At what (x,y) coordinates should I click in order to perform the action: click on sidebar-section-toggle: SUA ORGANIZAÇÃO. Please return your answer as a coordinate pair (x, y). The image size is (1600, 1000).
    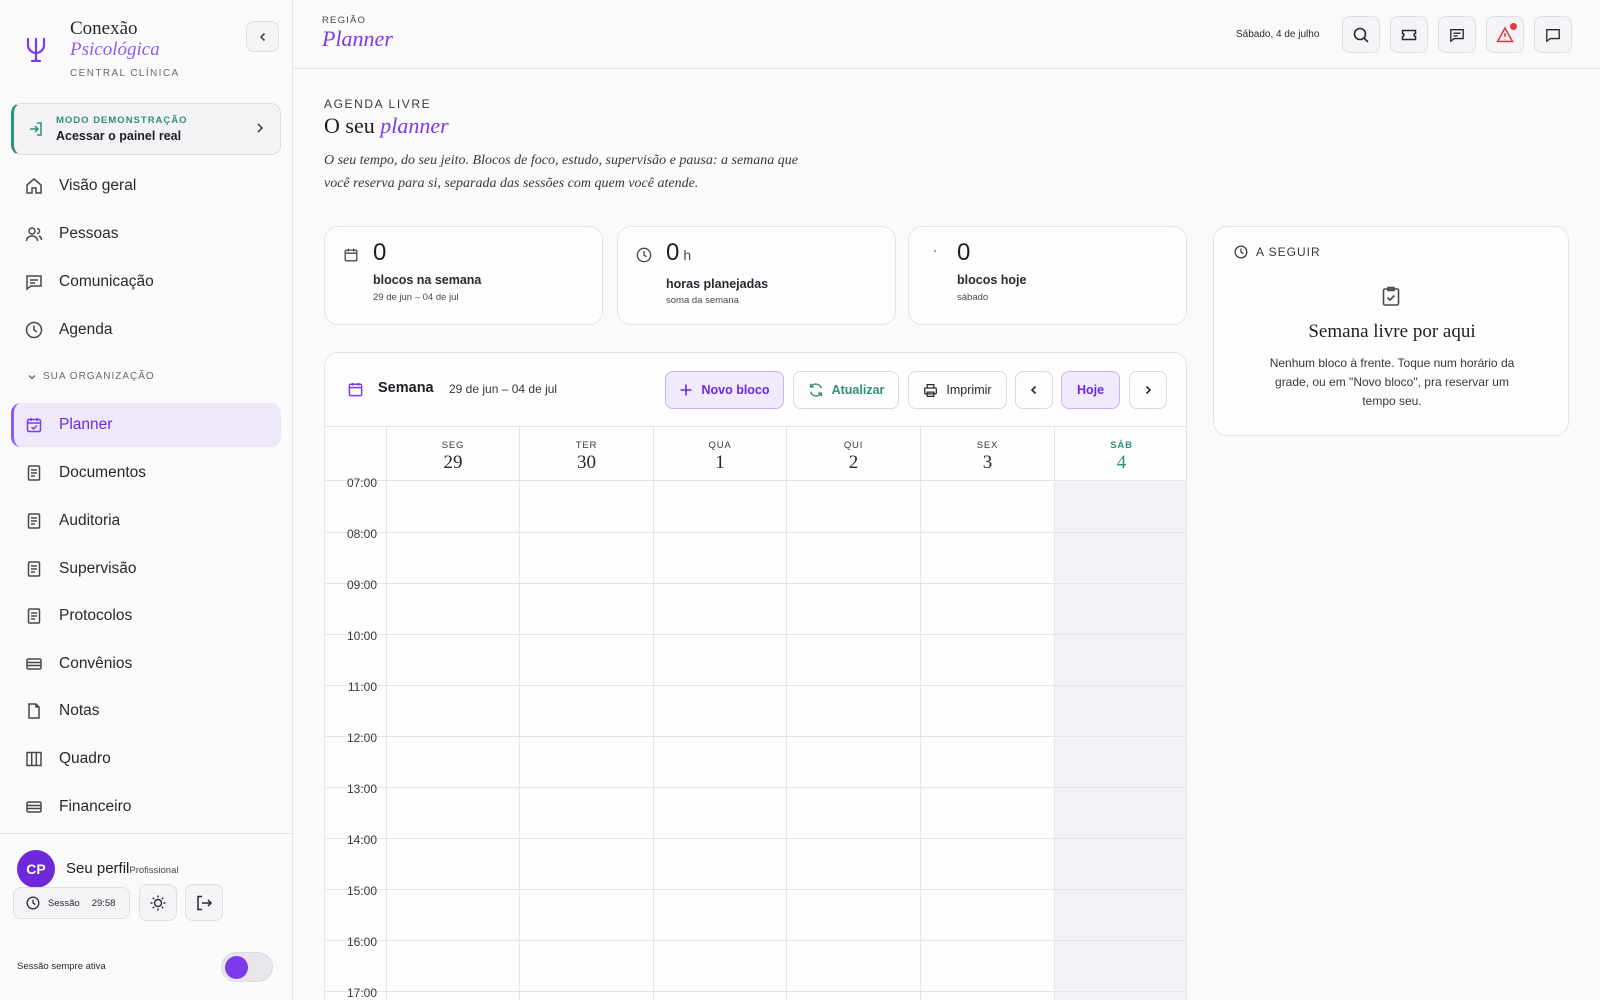
    Looking at the image, I should click on (91, 376).